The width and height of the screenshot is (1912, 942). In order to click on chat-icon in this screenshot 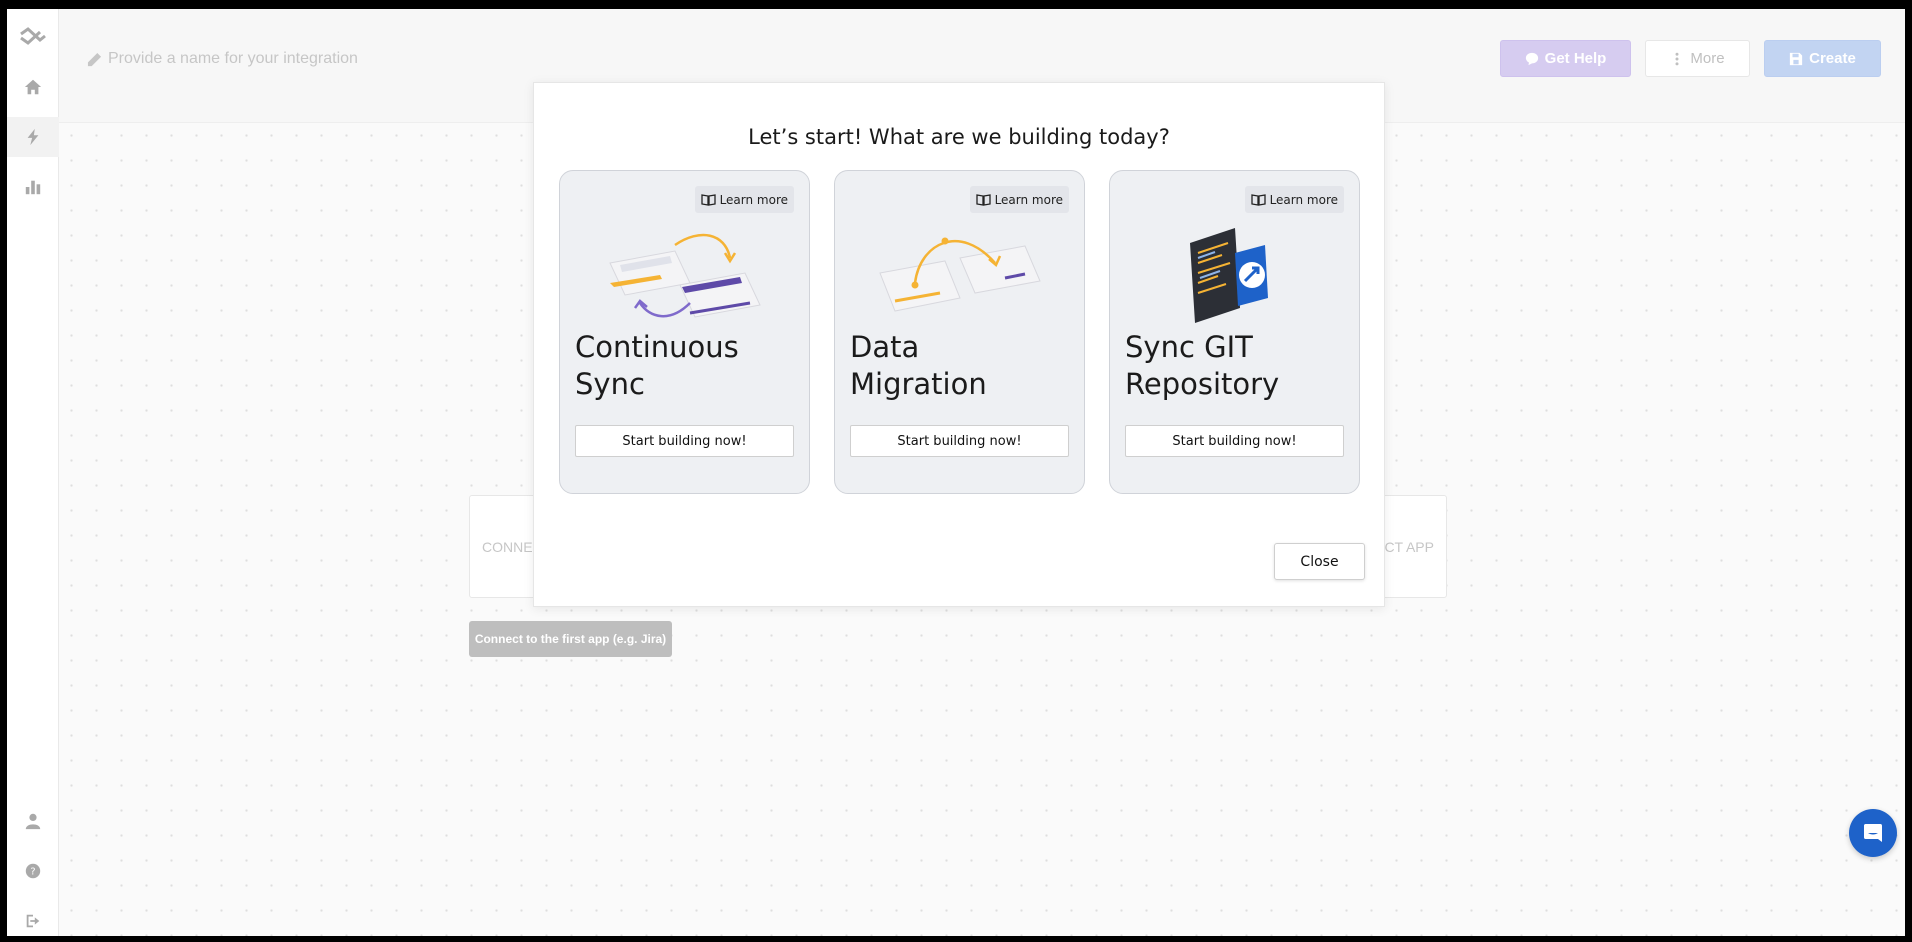, I will do `click(1873, 833)`.